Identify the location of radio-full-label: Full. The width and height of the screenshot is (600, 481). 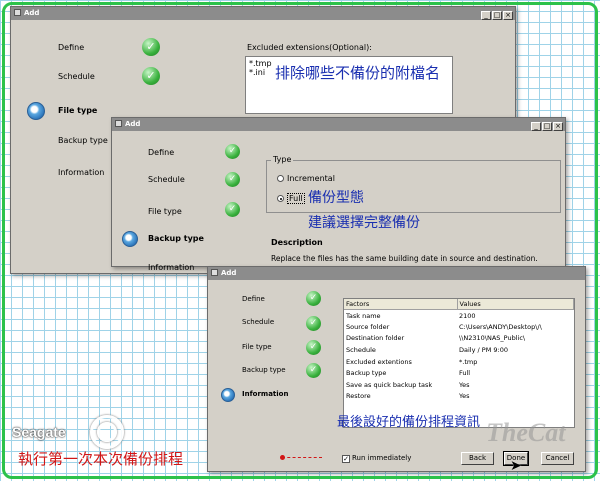
(296, 198).